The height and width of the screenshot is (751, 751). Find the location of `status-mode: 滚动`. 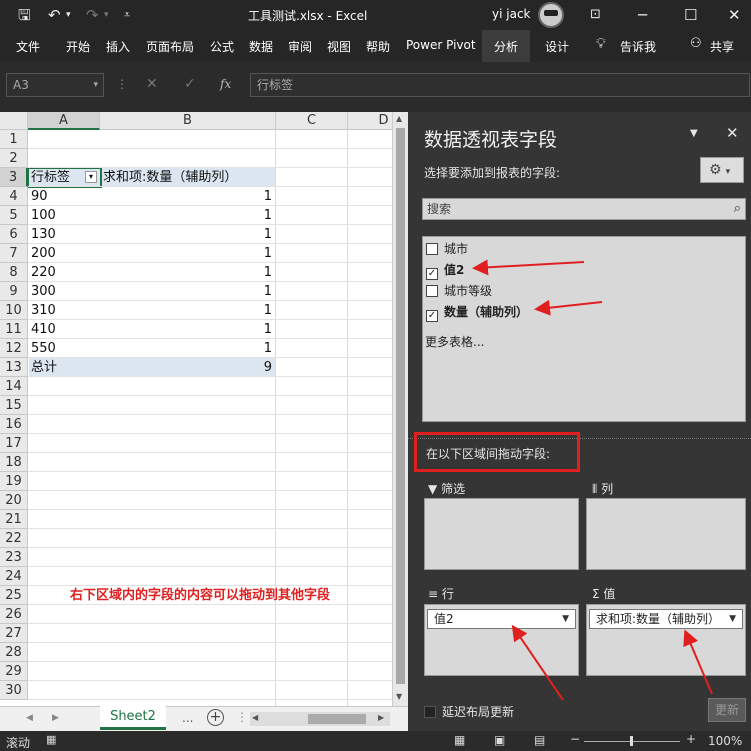

status-mode: 滚动 is located at coordinates (18, 743).